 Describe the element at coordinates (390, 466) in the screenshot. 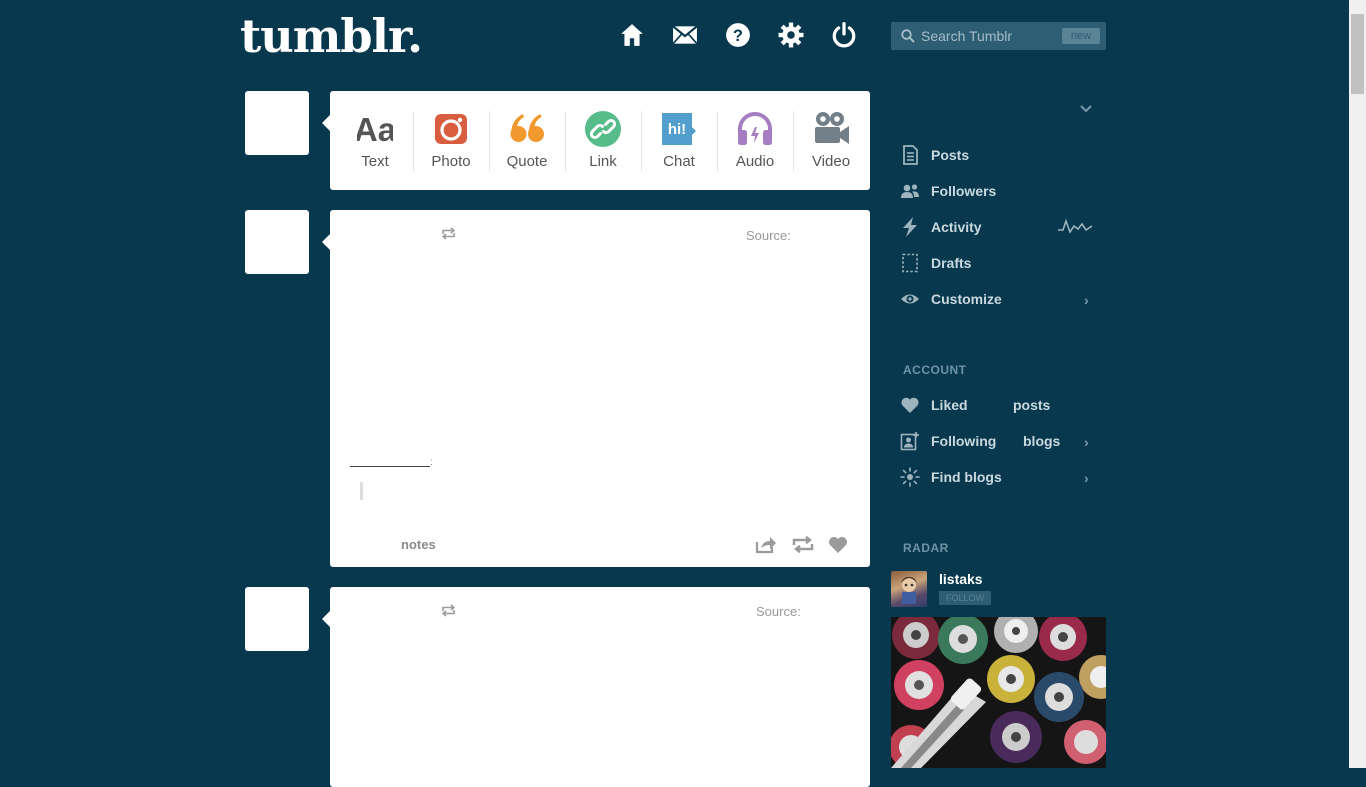

I see `post-link-underline` at that location.